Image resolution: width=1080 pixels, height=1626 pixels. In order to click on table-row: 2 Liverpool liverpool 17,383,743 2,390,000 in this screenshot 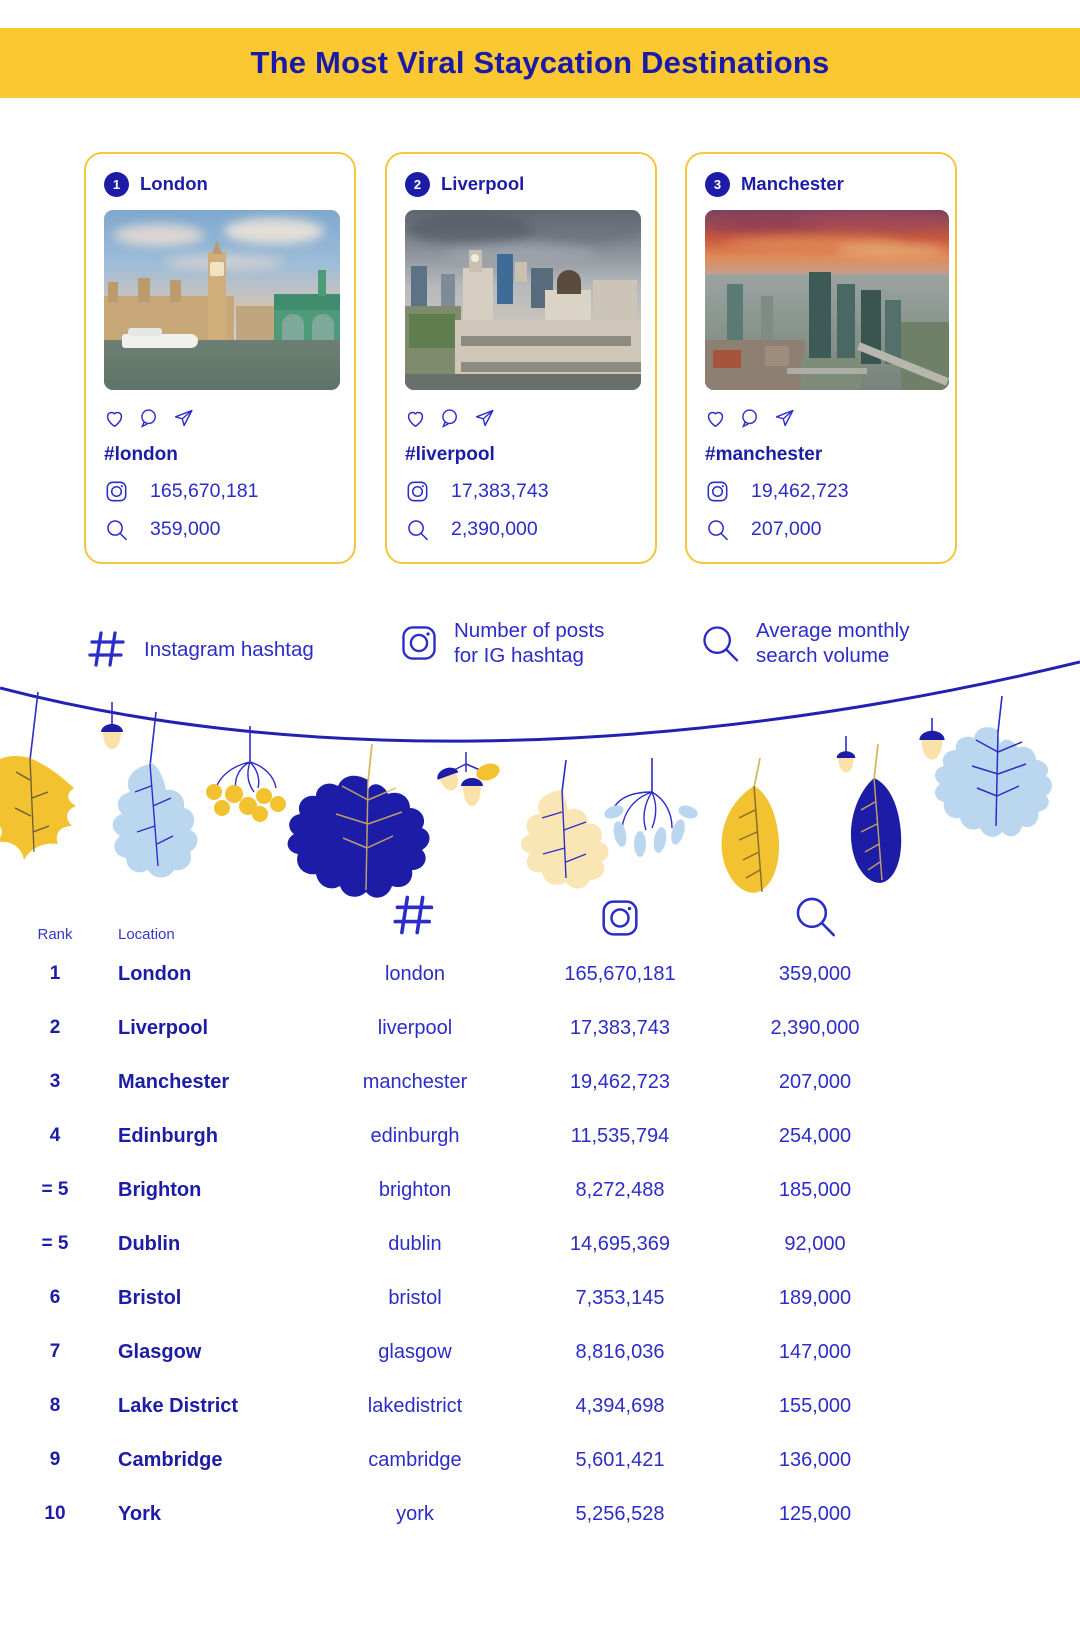, I will do `click(540, 1028)`.